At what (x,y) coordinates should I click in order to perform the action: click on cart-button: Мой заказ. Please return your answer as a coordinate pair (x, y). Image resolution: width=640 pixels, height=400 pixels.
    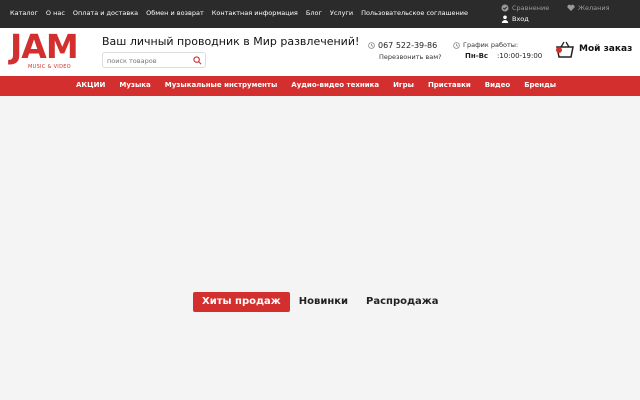
    Looking at the image, I should click on (595, 51).